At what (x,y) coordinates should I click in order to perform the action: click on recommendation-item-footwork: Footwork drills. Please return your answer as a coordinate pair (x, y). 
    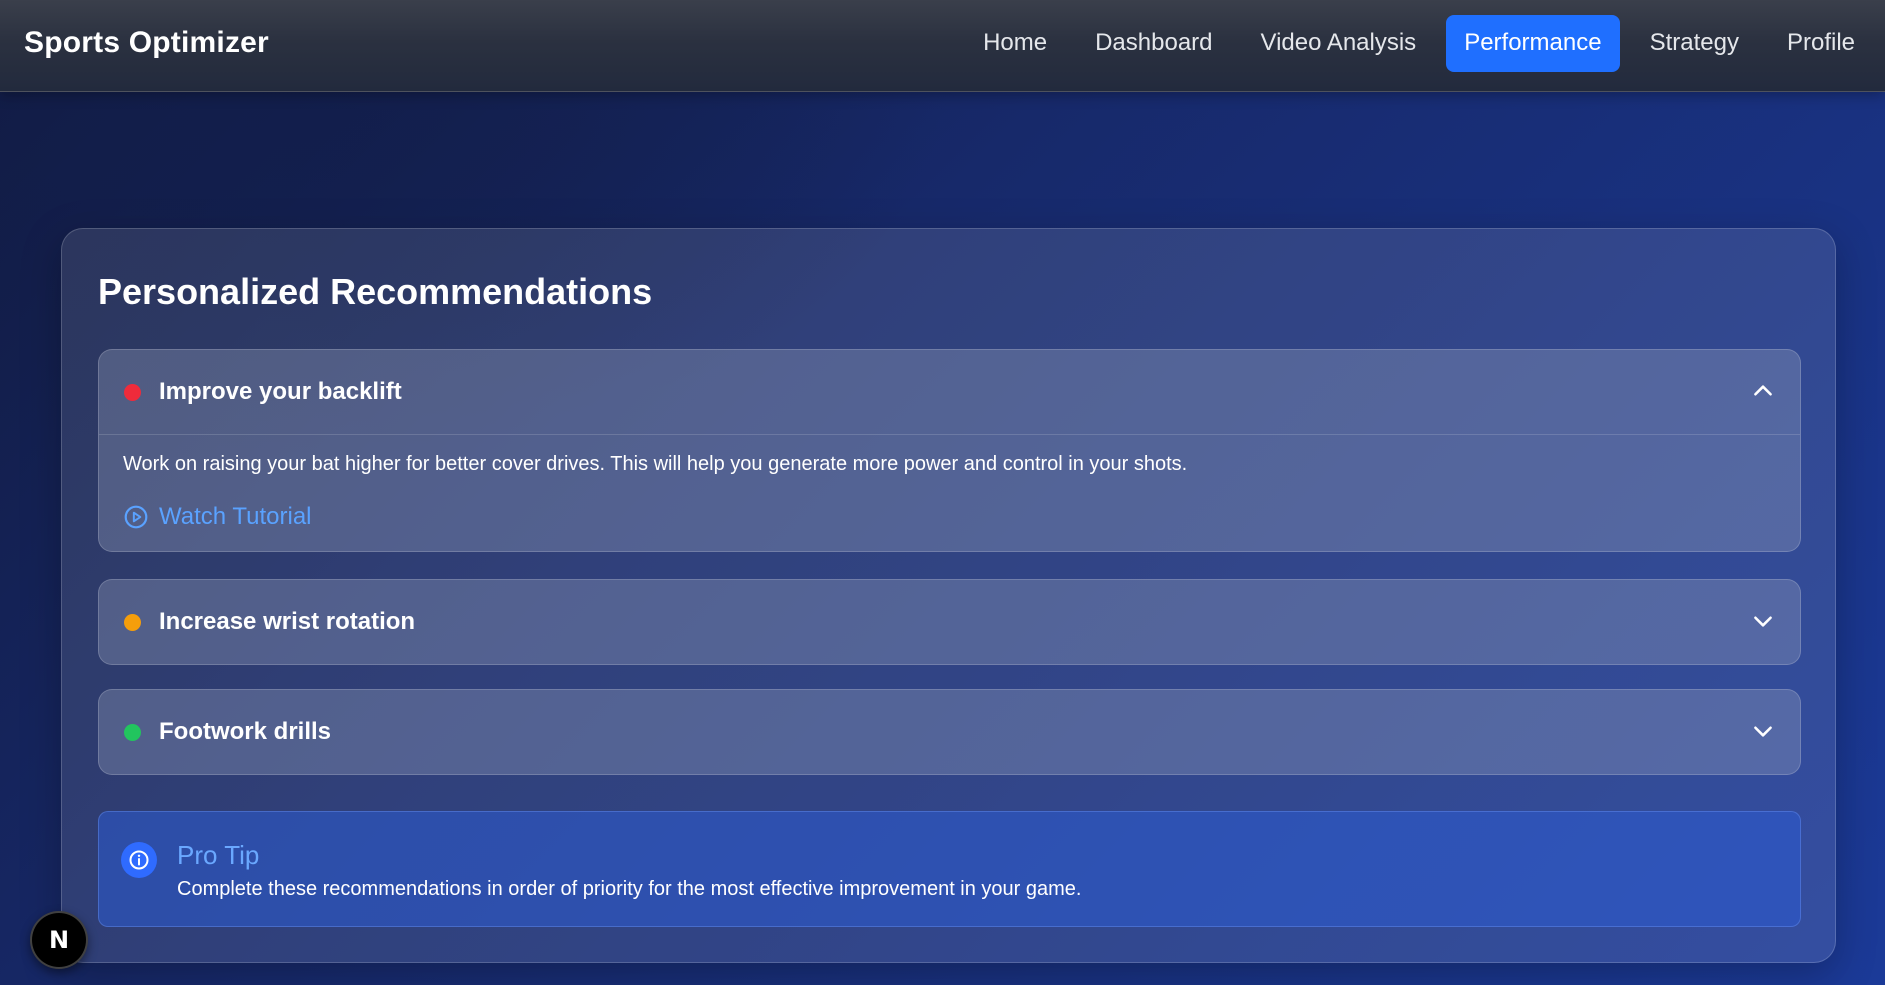
    Looking at the image, I should click on (949, 732).